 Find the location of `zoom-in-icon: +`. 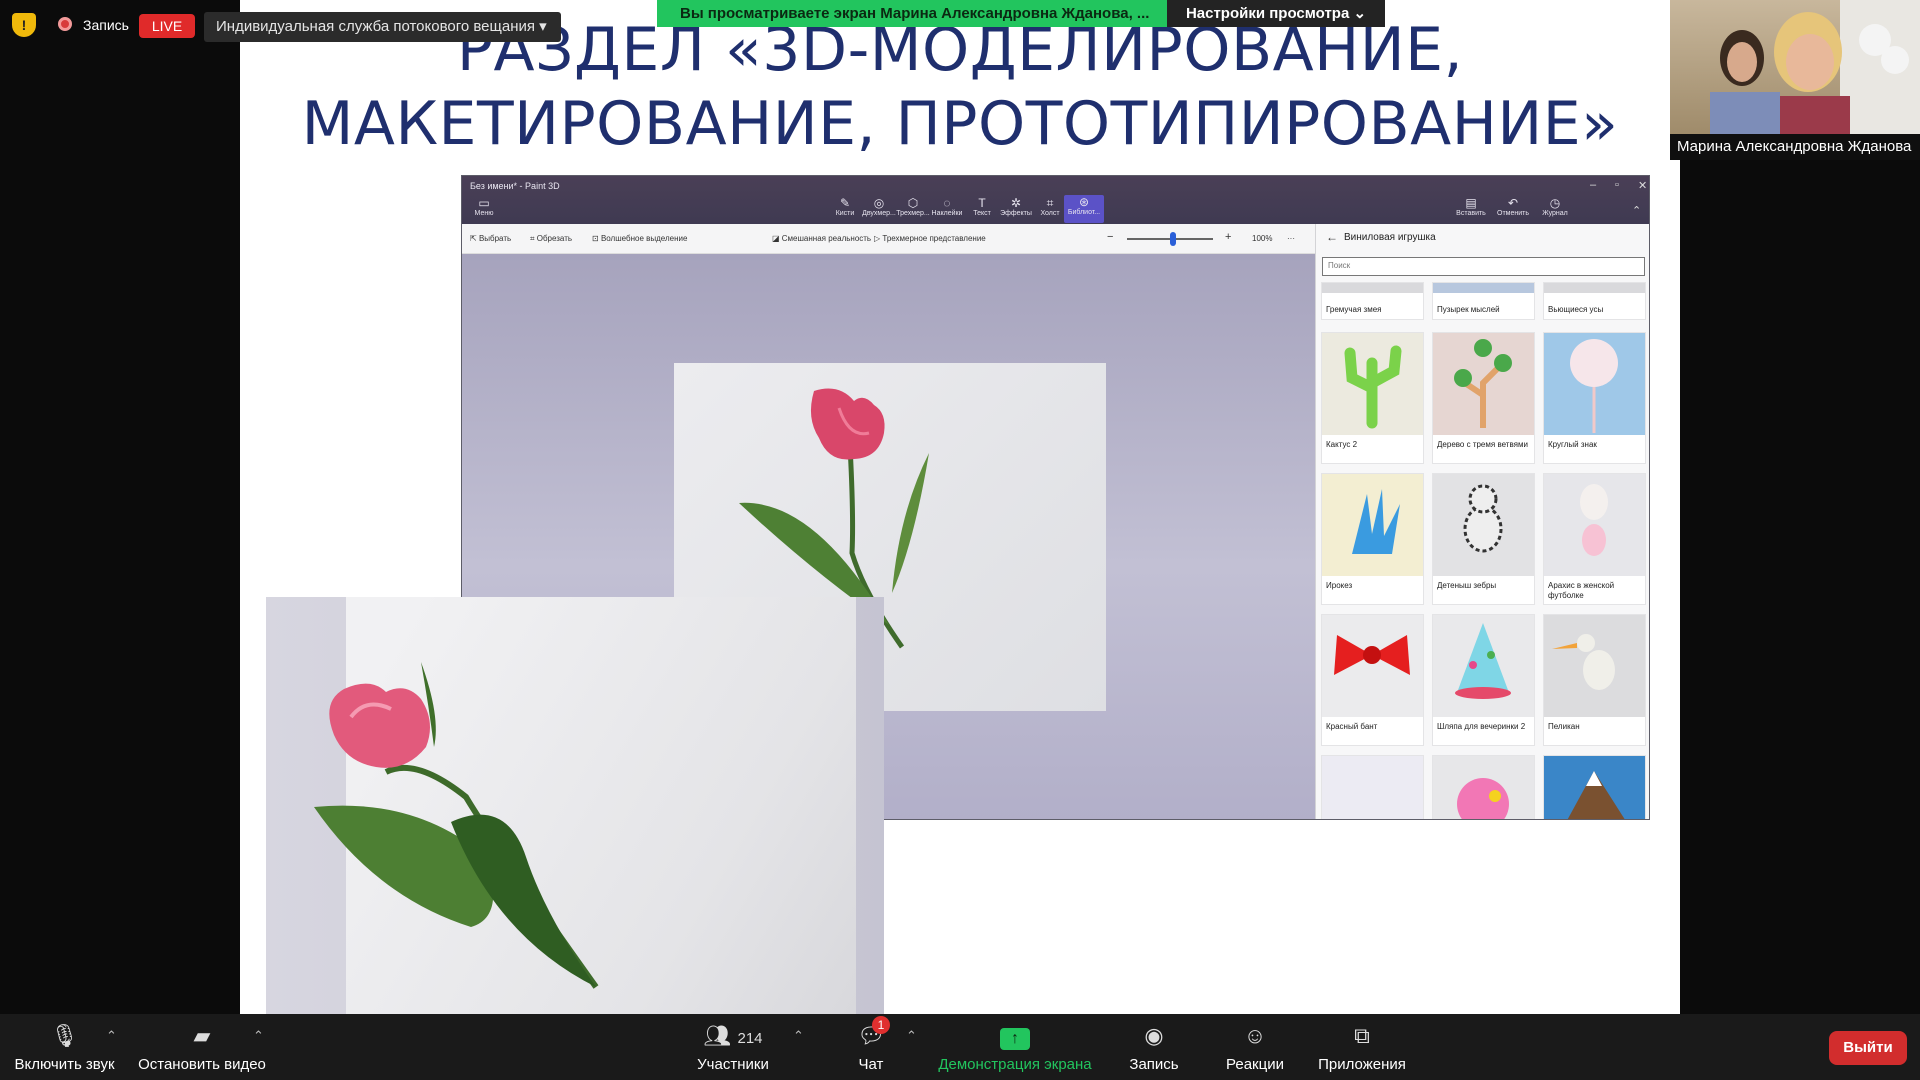

zoom-in-icon: + is located at coordinates (1228, 237).